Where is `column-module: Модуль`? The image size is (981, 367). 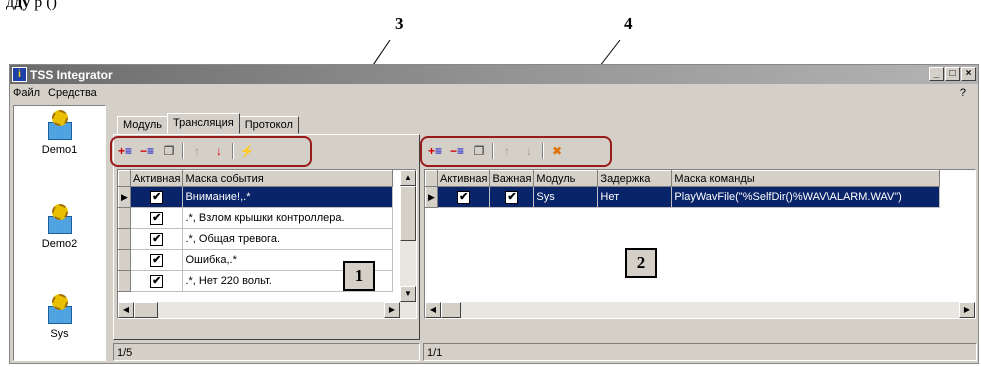
column-module: Модуль is located at coordinates (566, 178).